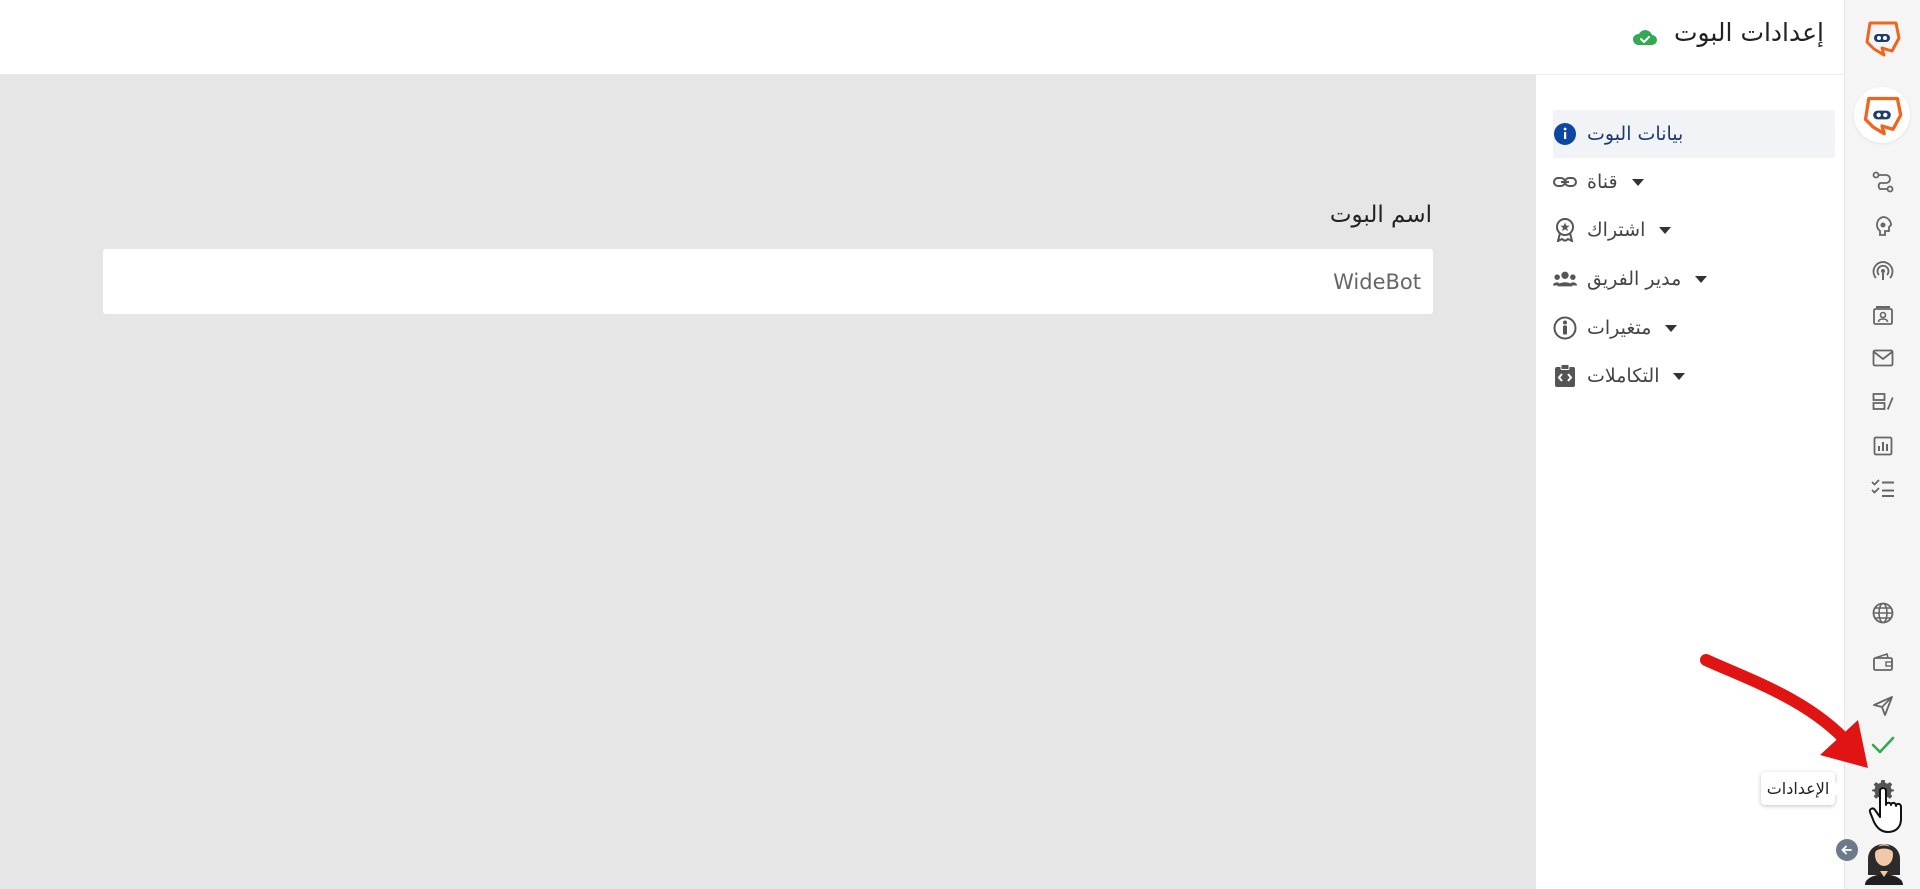 This screenshot has width=1920, height=889. What do you see at coordinates (1619, 328) in the screenshot?
I see `nav-item-label: متغيرات` at bounding box center [1619, 328].